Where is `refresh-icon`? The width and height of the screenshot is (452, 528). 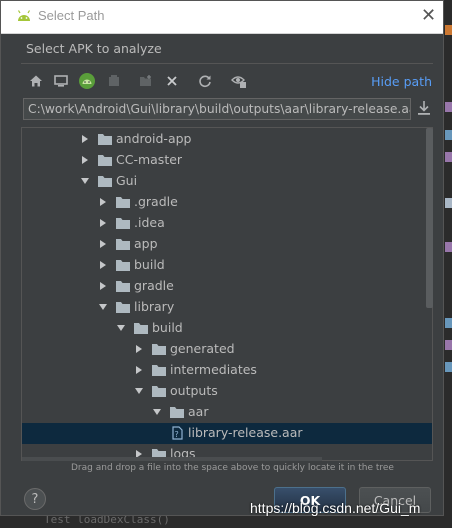
refresh-icon is located at coordinates (205, 81).